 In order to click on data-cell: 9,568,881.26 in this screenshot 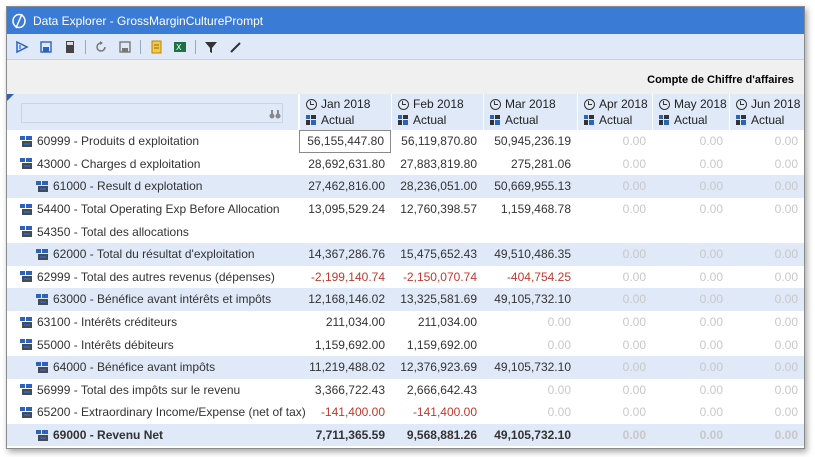, I will do `click(437, 435)`.